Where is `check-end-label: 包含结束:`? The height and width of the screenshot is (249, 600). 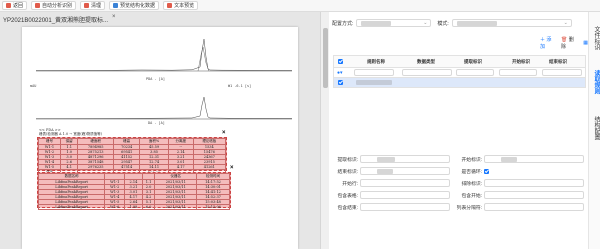
check-end-label: 包含结束: is located at coordinates (347, 208).